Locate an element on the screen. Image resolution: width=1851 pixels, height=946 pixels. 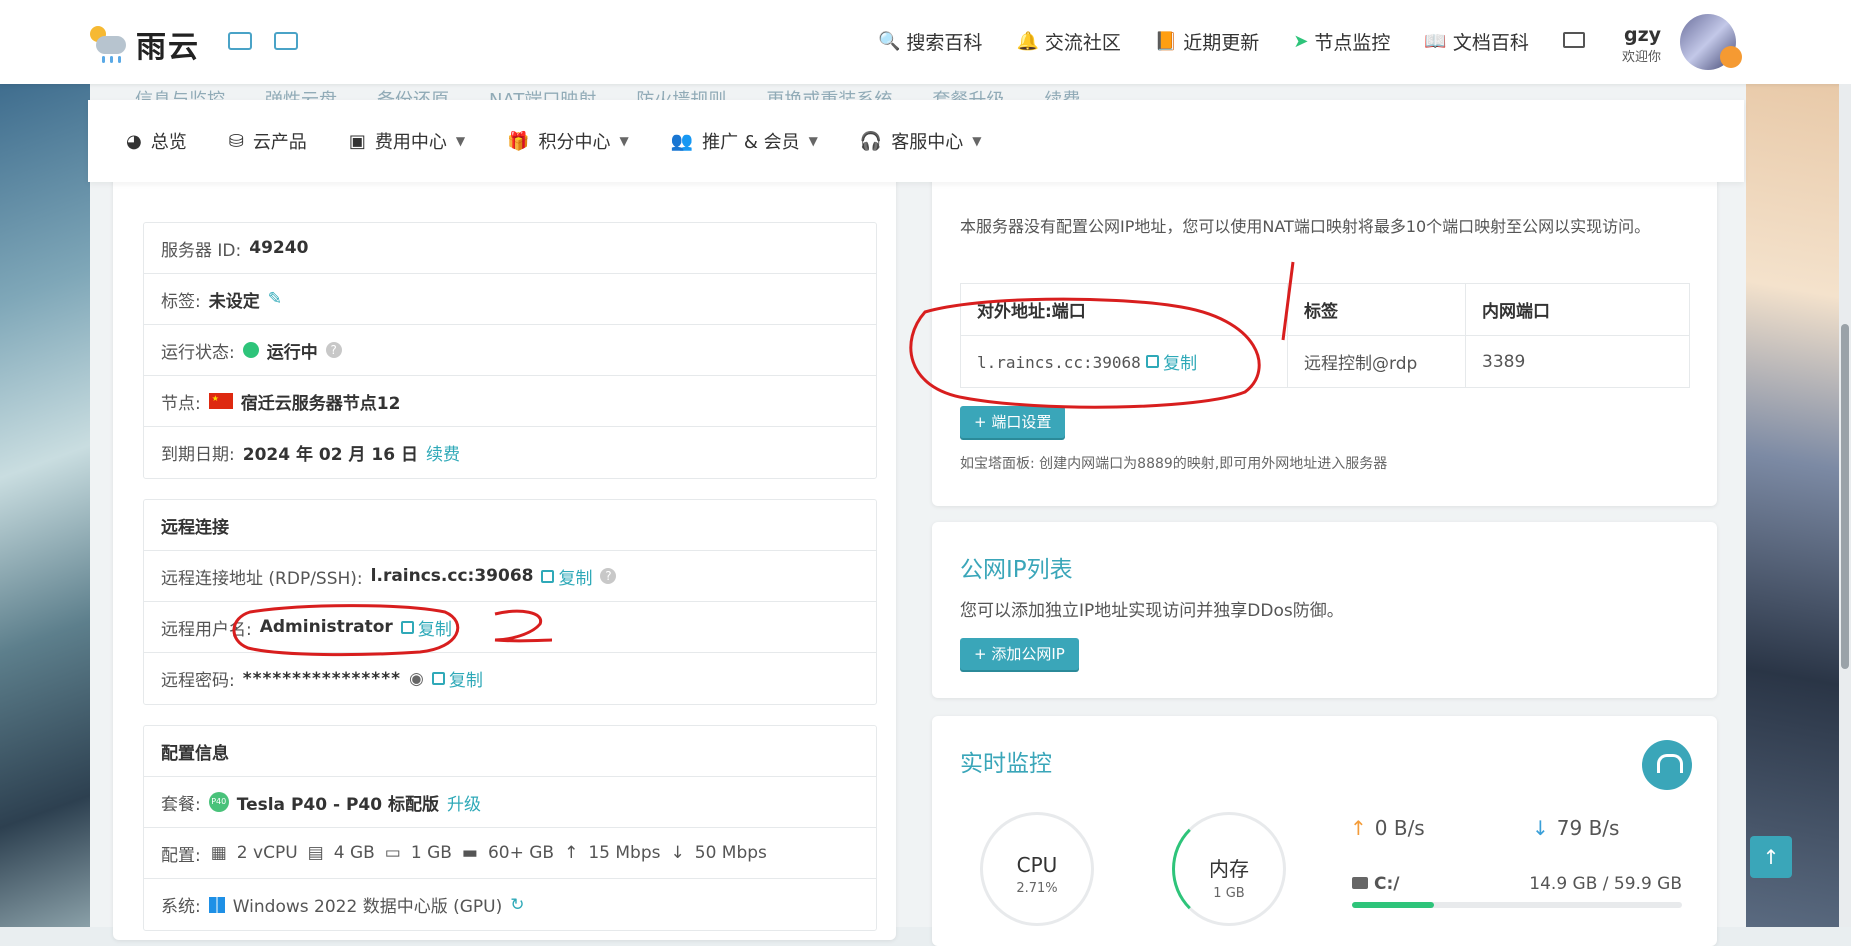
top-header: 雨云 🔍 搜索百科 🔔 交流社区 📙 近期更新 ➤ 节点监控 📖 文档百科 gzy 欢迎你 is located at coordinates (925, 42).